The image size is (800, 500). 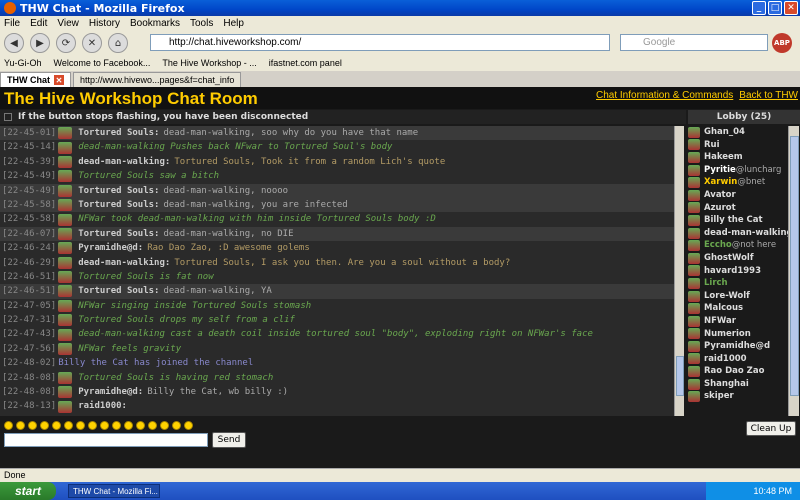 What do you see at coordinates (40, 43) in the screenshot?
I see `forward-button: ▶` at bounding box center [40, 43].